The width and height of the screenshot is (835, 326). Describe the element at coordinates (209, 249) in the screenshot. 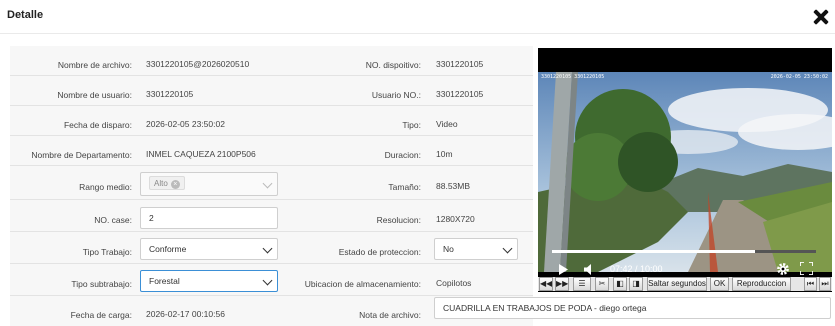

I see `work-type-select: Conforme` at that location.